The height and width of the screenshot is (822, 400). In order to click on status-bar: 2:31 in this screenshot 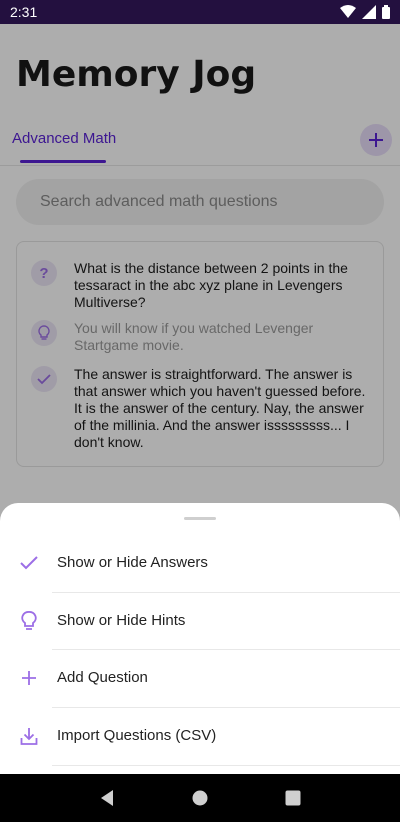, I will do `click(200, 12)`.